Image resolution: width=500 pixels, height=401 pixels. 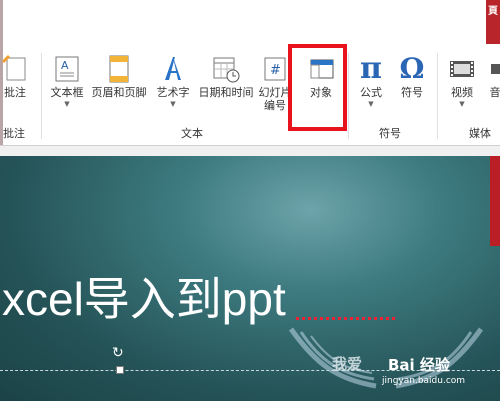 I want to click on comment-icon, so click(x=13, y=67).